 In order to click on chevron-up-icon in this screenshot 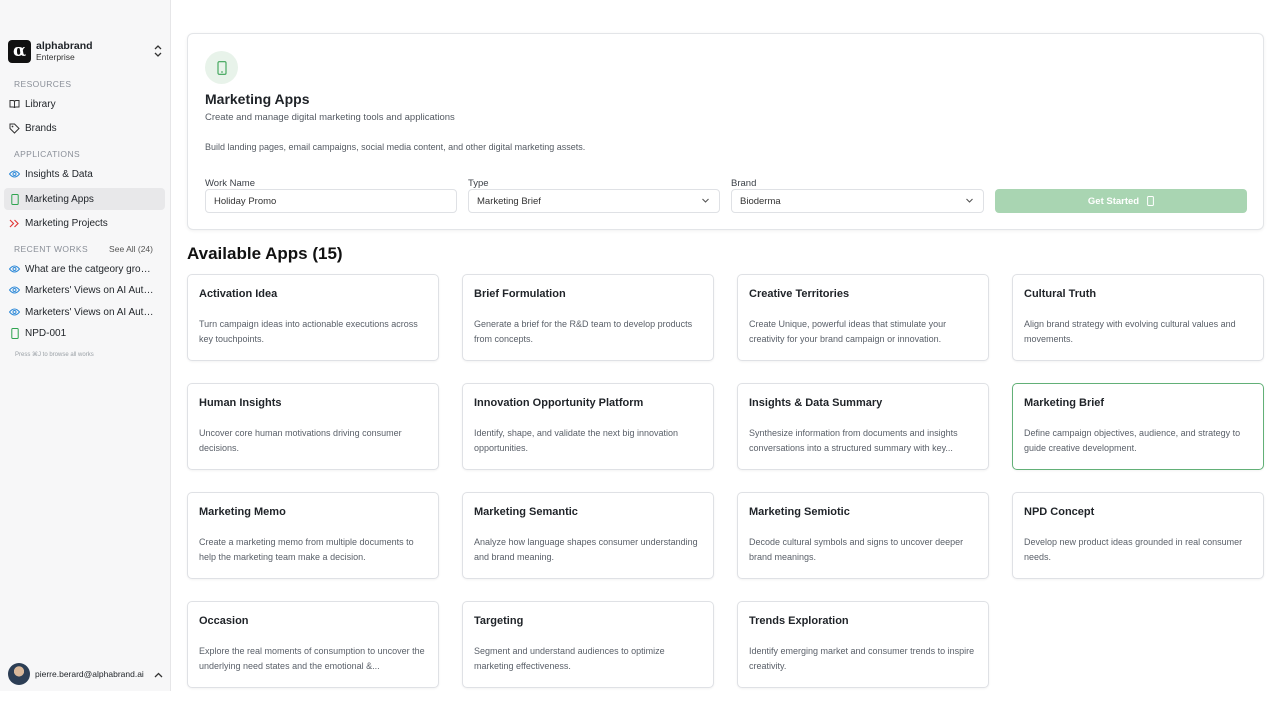, I will do `click(158, 674)`.